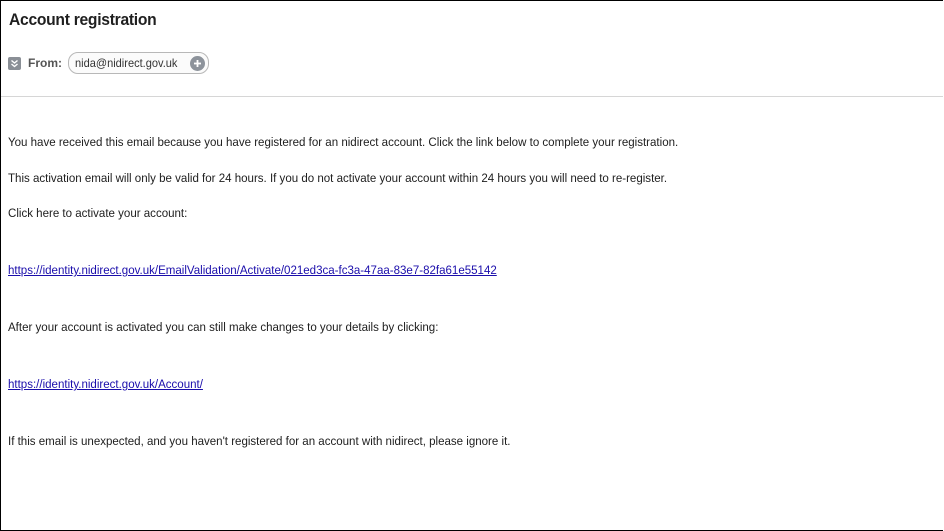 This screenshot has height=531, width=944. Describe the element at coordinates (126, 63) in the screenshot. I see `sender-address: nida@nidirect.gov.uk` at that location.